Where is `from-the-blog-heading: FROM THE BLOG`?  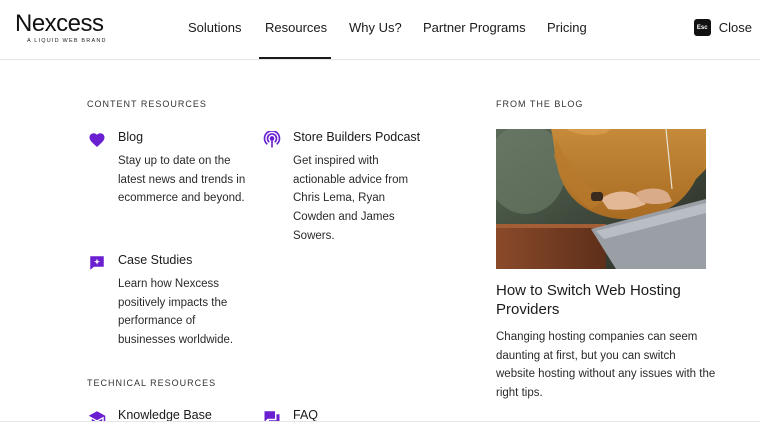 from-the-blog-heading: FROM THE BLOG is located at coordinates (540, 104).